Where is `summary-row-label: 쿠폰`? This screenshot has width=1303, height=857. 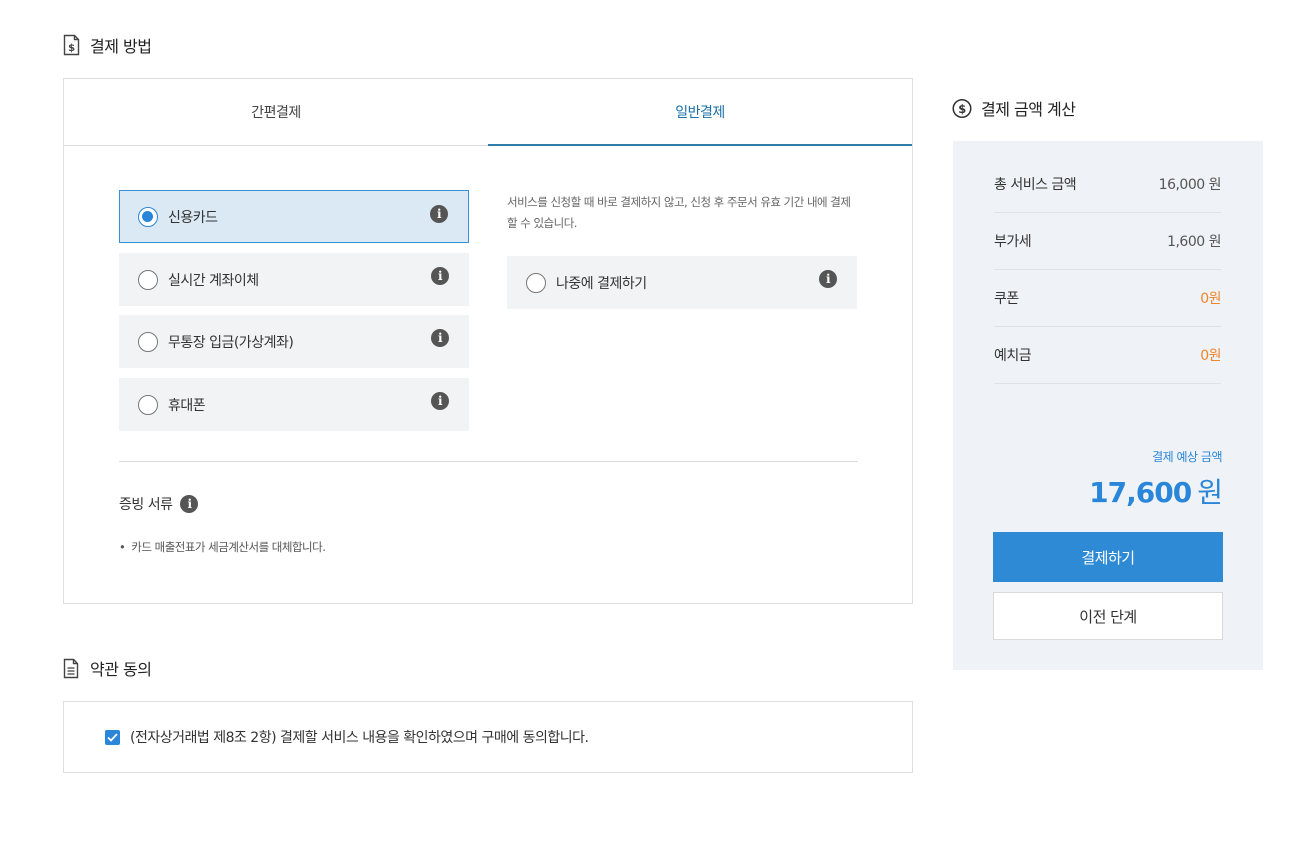
summary-row-label: 쿠폰 is located at coordinates (1006, 299).